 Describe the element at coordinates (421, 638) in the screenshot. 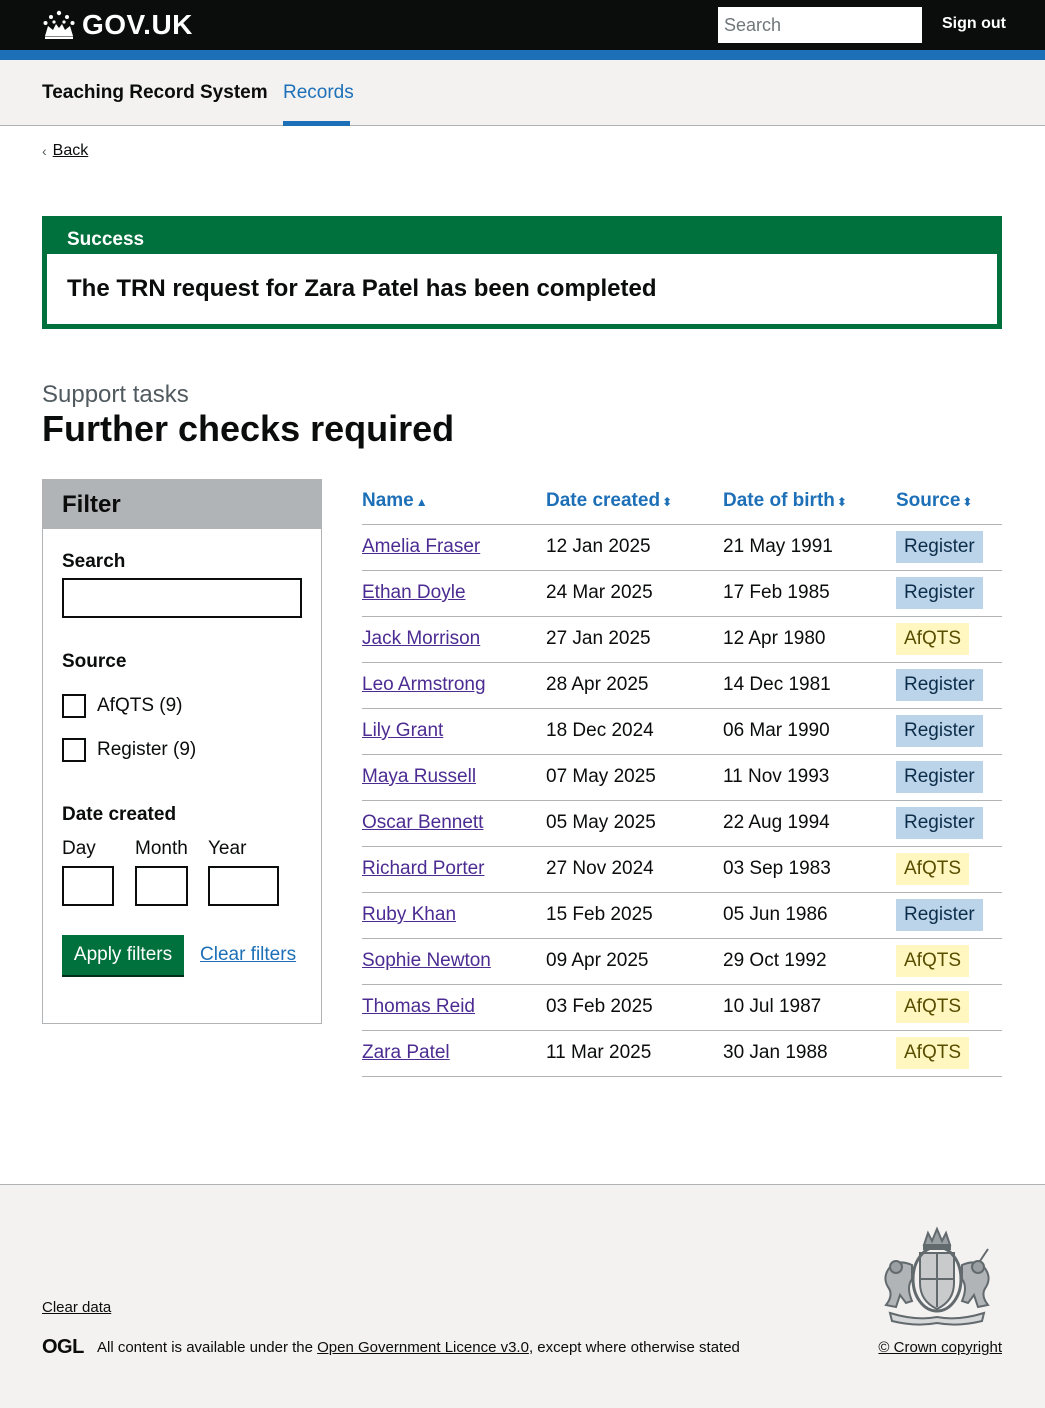

I see `record-name-link: Jack Morrison` at that location.